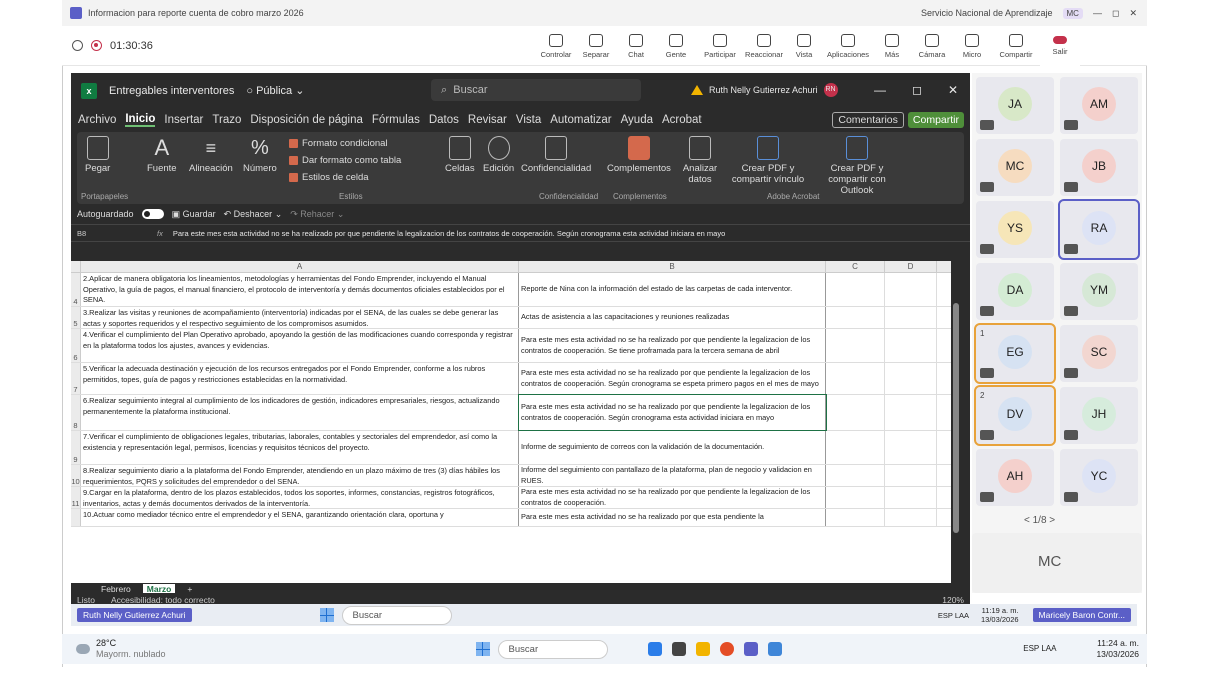 The width and height of the screenshot is (1209, 693). Describe the element at coordinates (892, 46) in the screenshot. I see `tool-more-button: Más` at that location.